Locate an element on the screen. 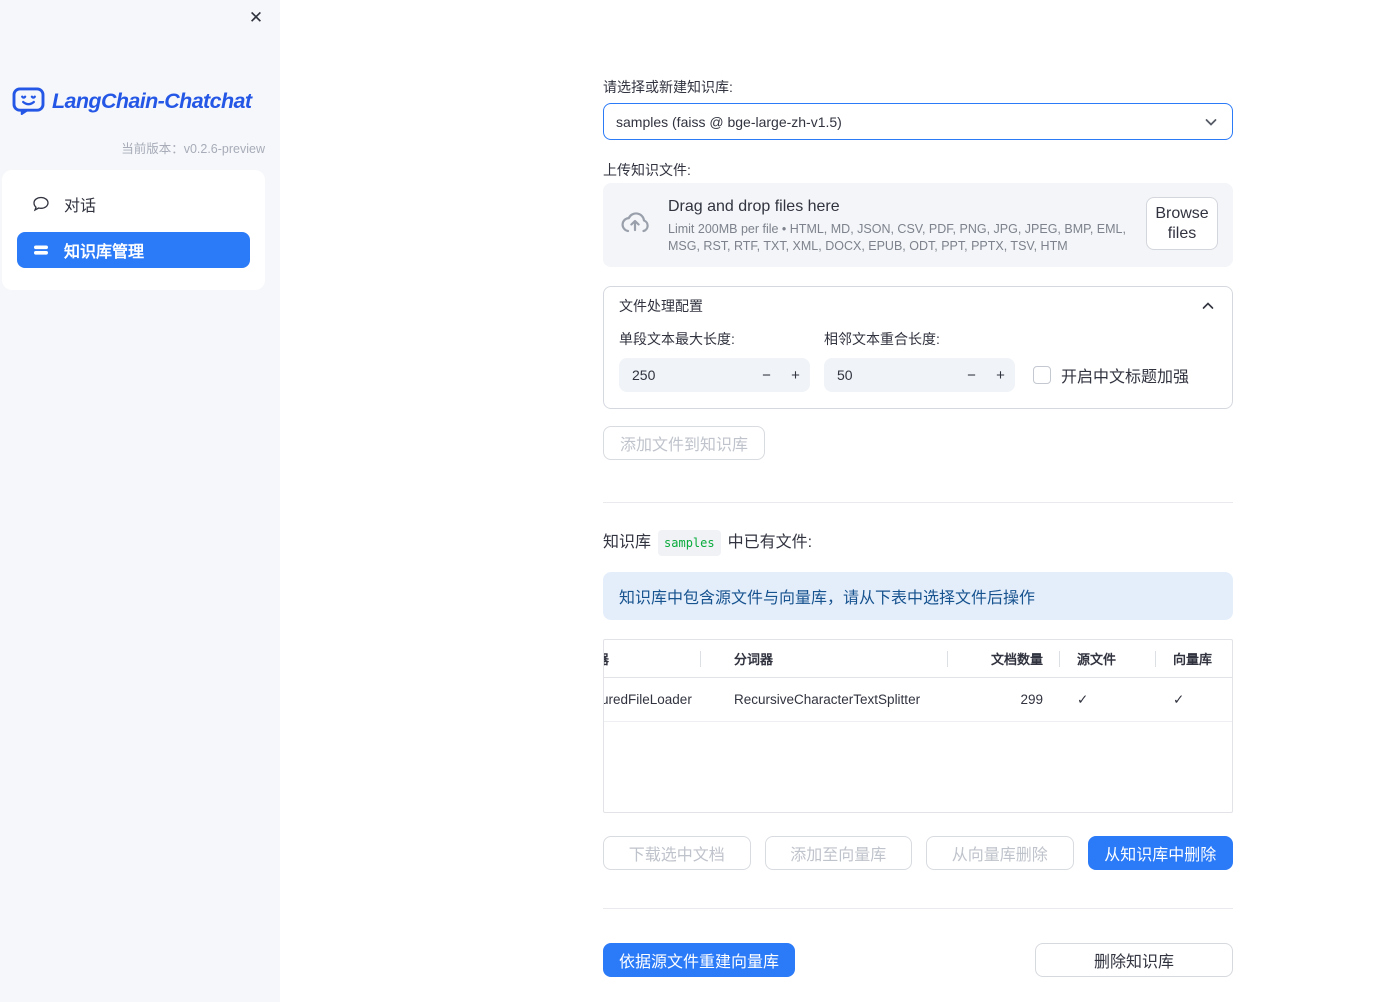  cell-splitter: RecursiveCharacterTextSplitter is located at coordinates (827, 699).